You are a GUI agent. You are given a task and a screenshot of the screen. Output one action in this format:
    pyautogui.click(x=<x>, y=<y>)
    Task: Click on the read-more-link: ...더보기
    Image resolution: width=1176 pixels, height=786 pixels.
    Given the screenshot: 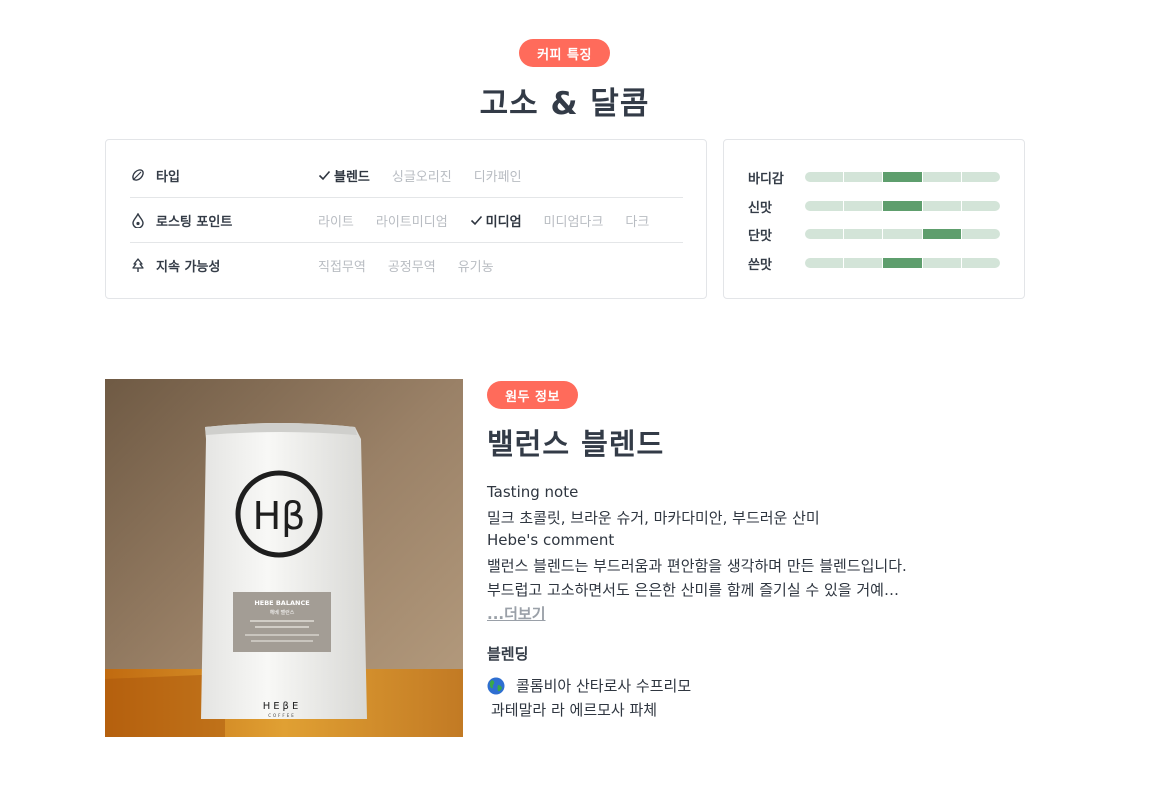 What is the action you would take?
    pyautogui.click(x=516, y=613)
    